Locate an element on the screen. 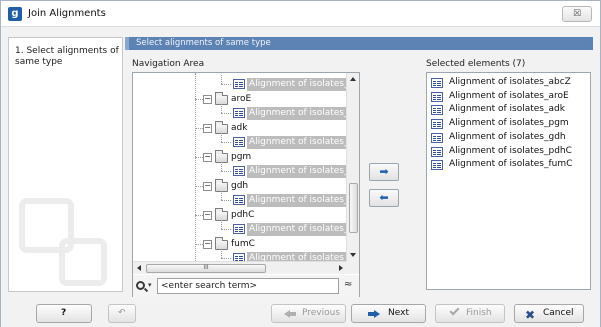  navigation-area-label: Navigation Area is located at coordinates (168, 64).